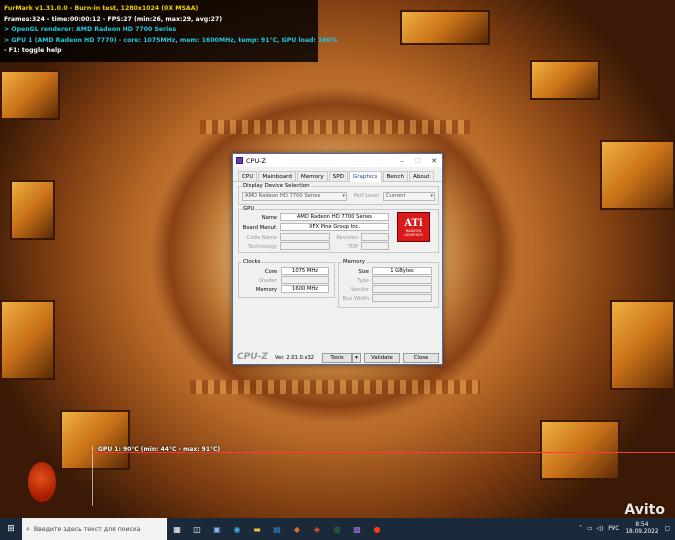  Describe the element at coordinates (395, 176) in the screenshot. I see `tab-bench: Bench` at that location.